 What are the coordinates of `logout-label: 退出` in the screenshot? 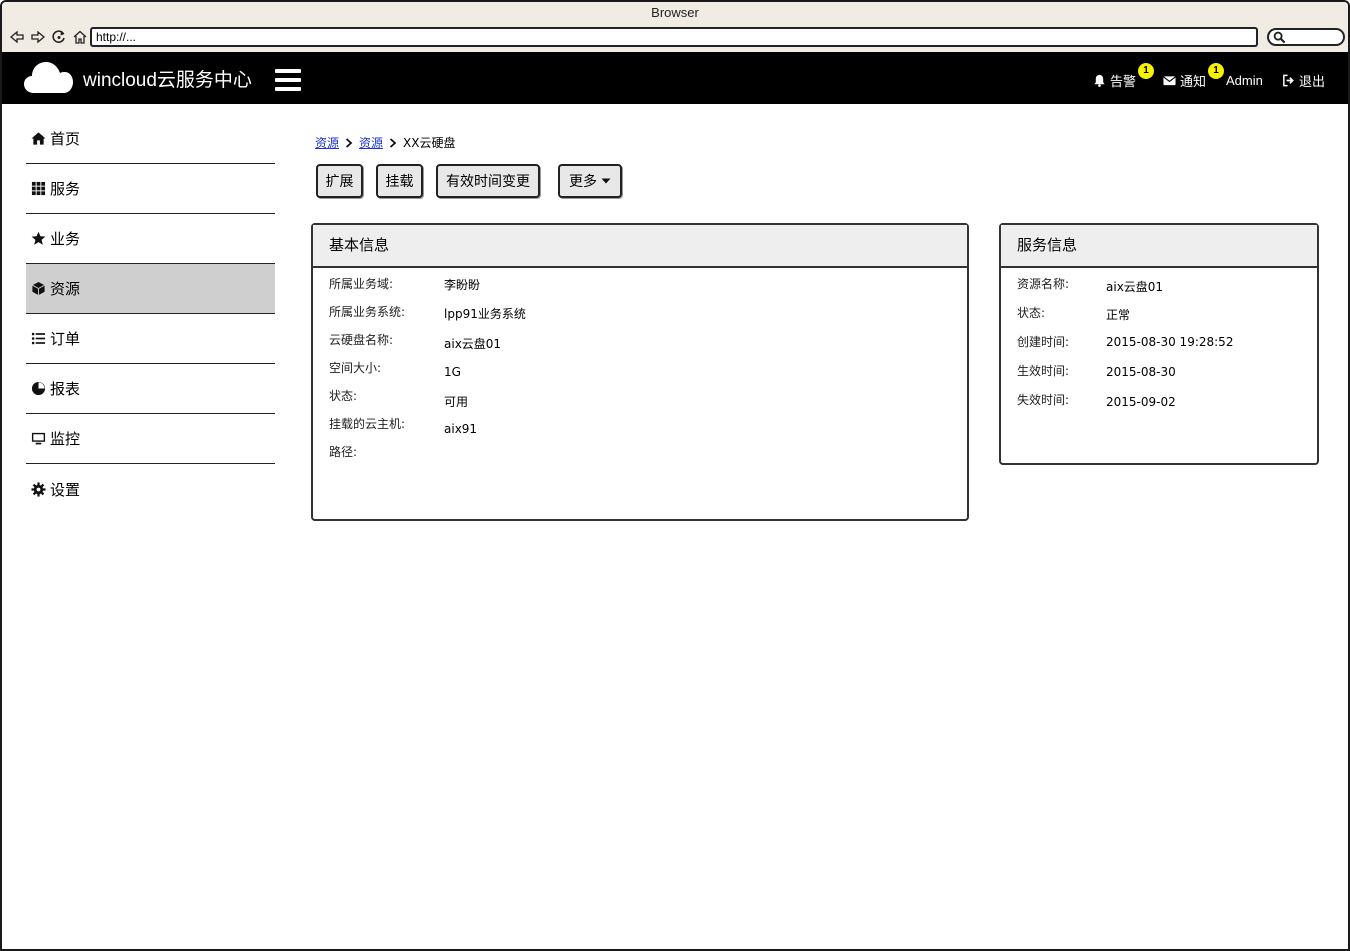 It's located at (1312, 81).